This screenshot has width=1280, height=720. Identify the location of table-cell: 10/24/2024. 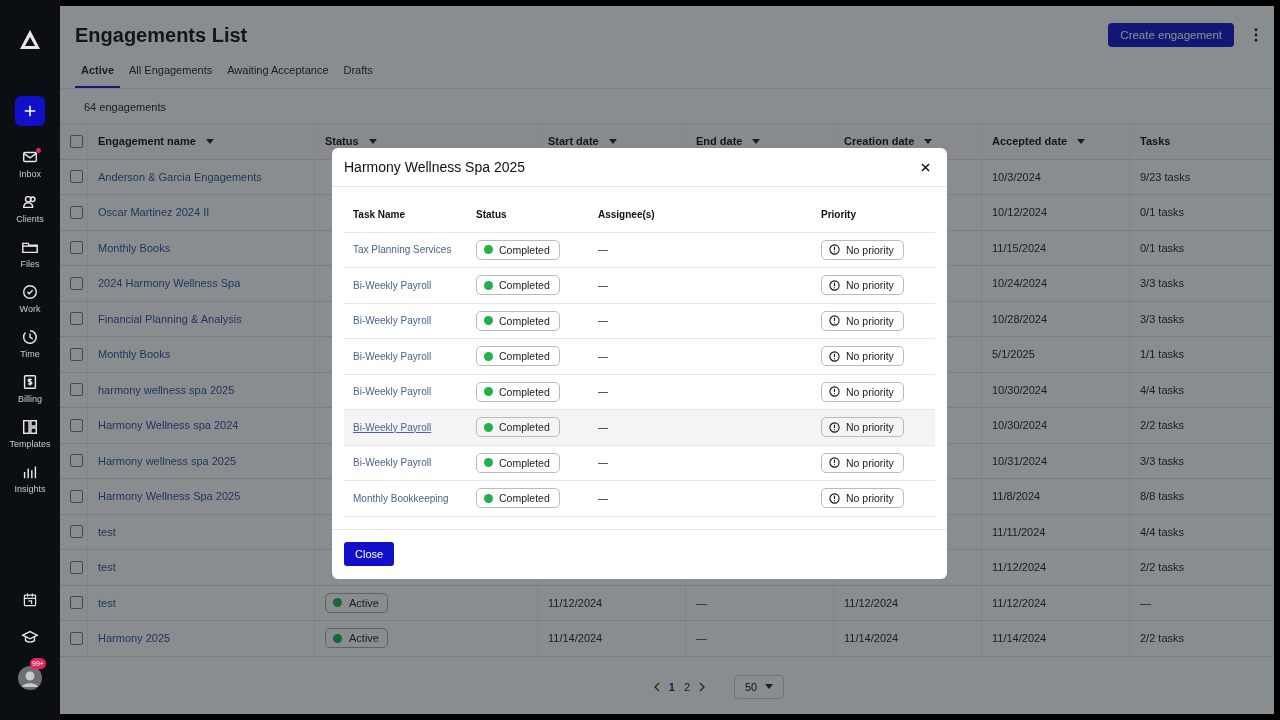
(1020, 283).